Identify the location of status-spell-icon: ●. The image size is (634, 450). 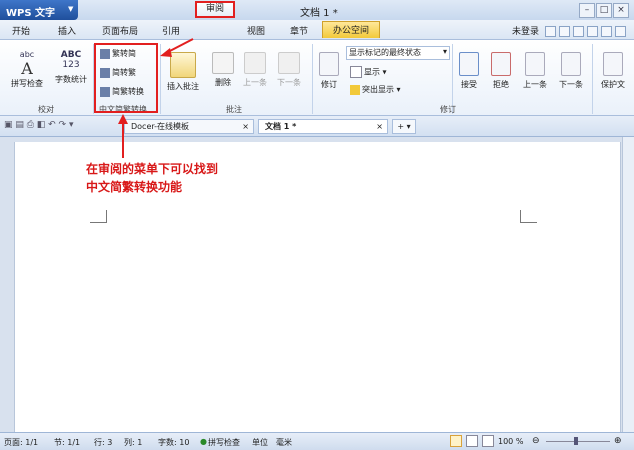
(203, 441).